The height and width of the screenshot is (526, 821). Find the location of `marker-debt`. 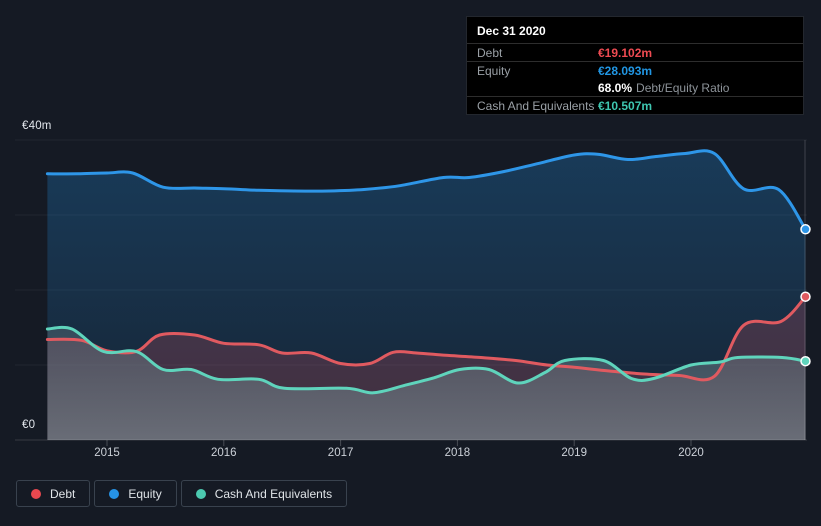

marker-debt is located at coordinates (805, 296).